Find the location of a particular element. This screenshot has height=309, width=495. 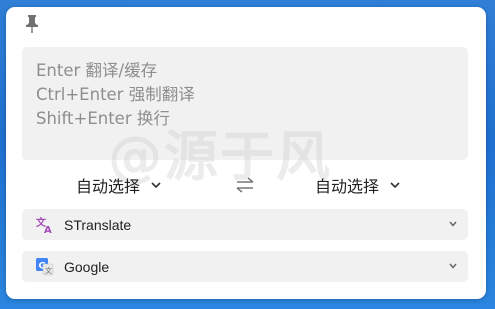

google-translate-icon: G 文 is located at coordinates (45, 266).